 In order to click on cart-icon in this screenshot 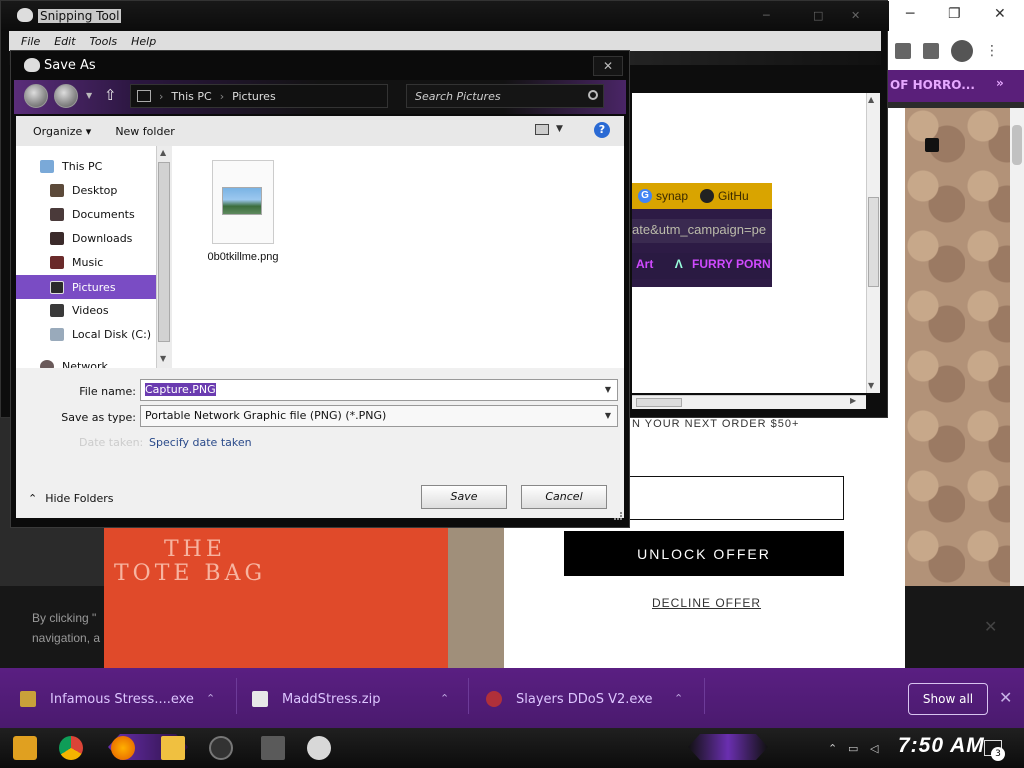, I will do `click(932, 145)`.